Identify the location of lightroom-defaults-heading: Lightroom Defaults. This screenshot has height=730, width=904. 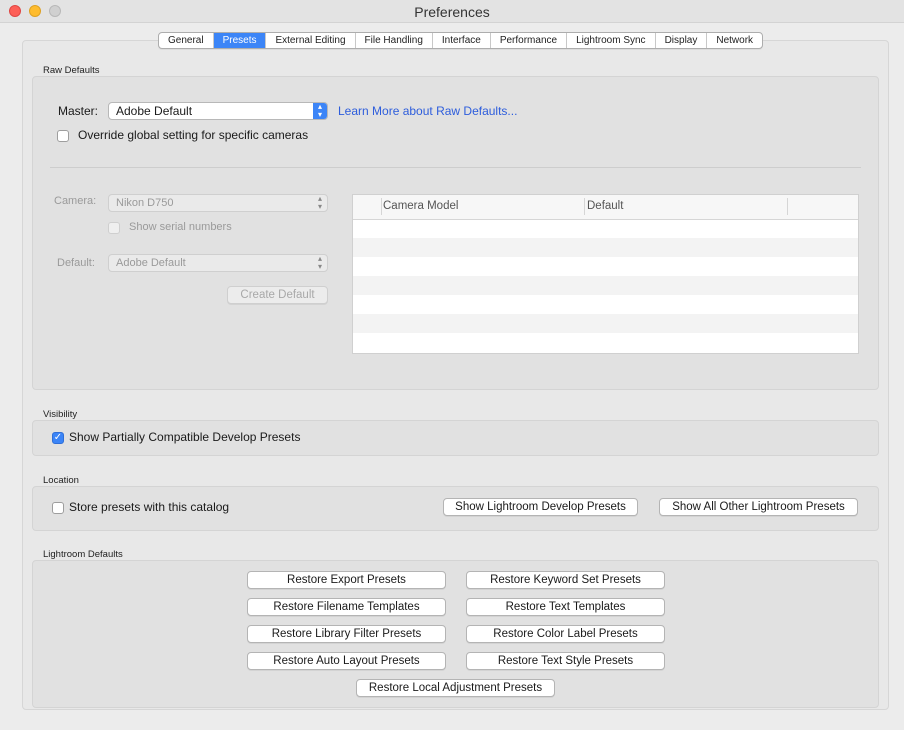
(83, 554).